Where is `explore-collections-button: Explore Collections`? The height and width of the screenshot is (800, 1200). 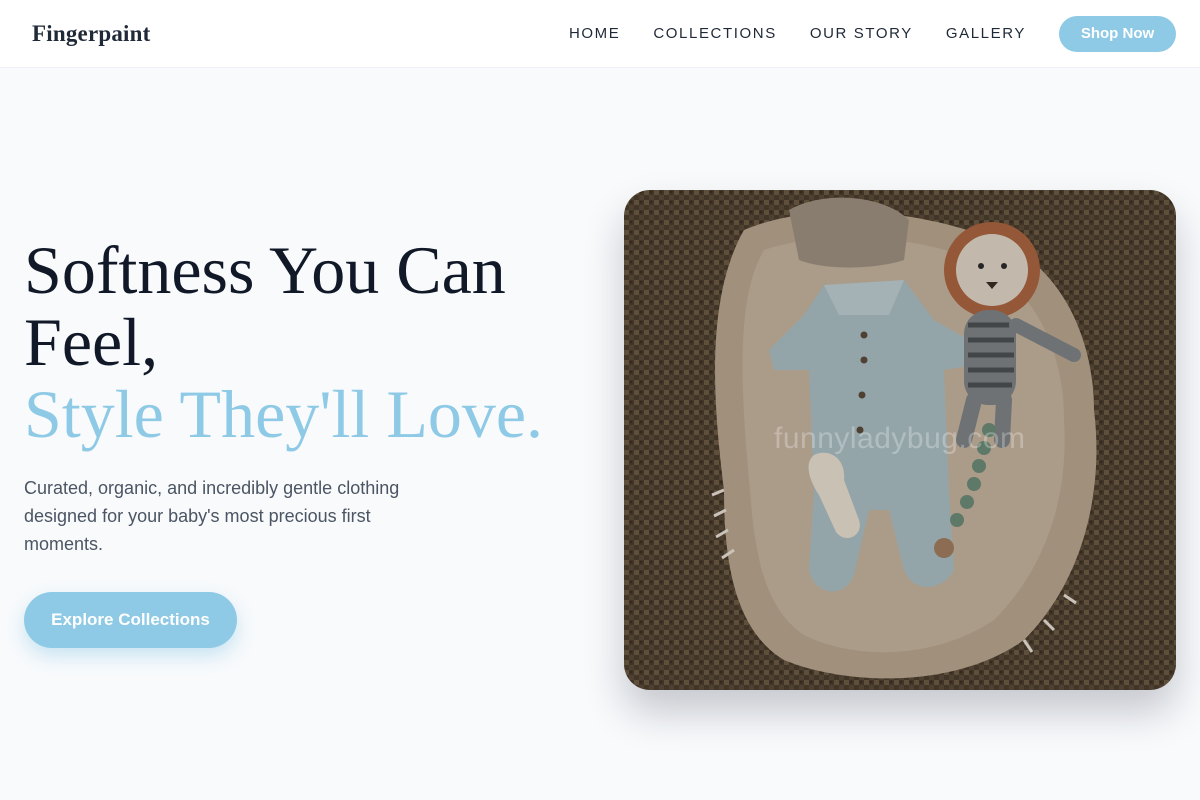 explore-collections-button: Explore Collections is located at coordinates (130, 620).